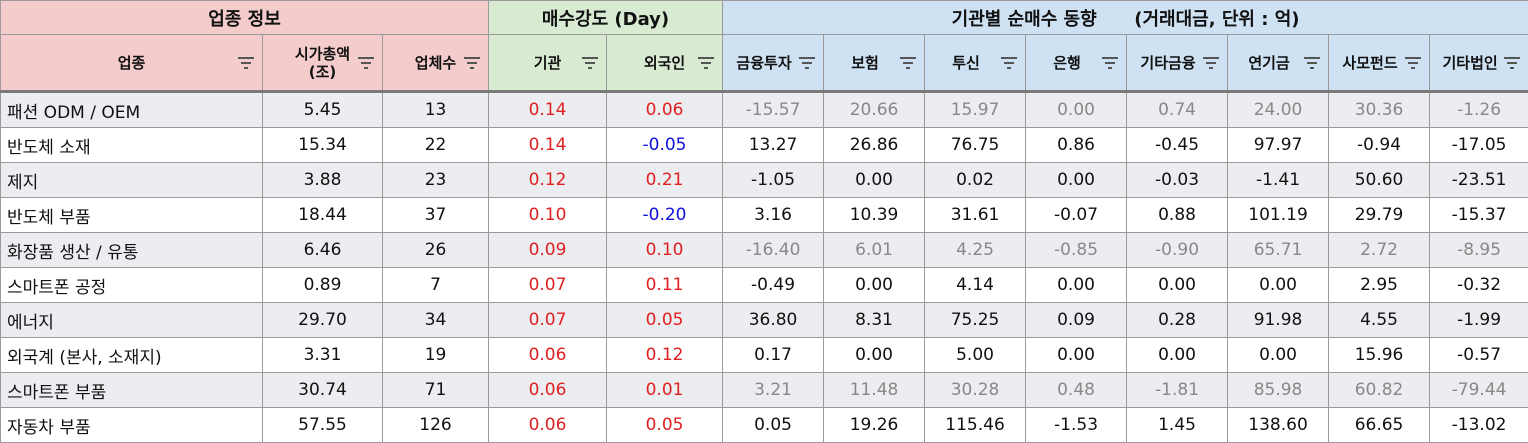 The image size is (1528, 443). What do you see at coordinates (548, 215) in the screenshot?
I see `cell-institution: 0.10` at bounding box center [548, 215].